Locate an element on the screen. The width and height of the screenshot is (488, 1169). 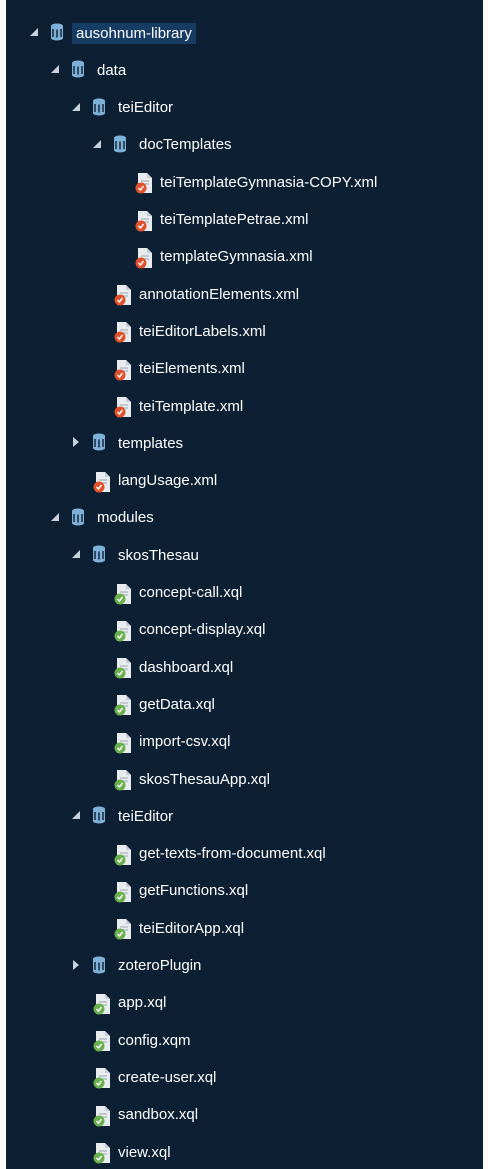
tree-item-label: skosThesauApp.xql is located at coordinates (204, 779).